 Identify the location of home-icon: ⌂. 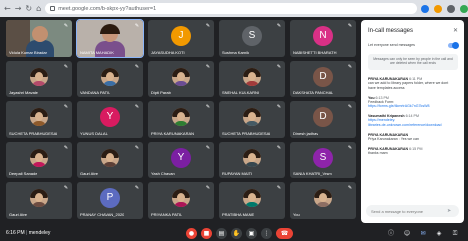
(38, 8).